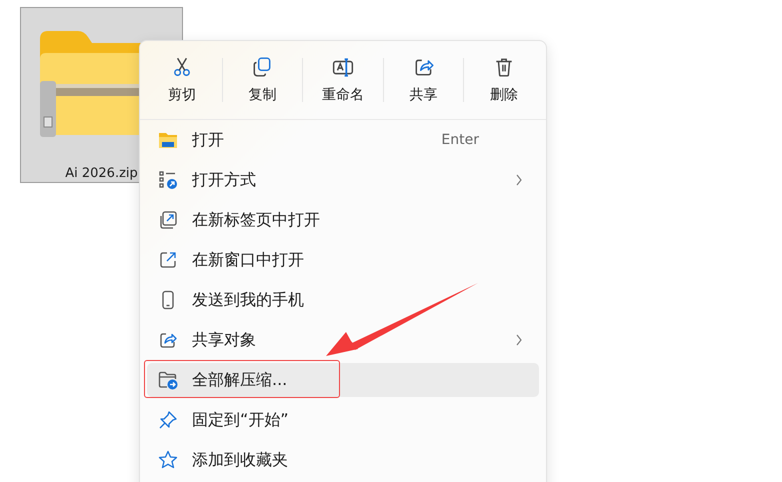 This screenshot has width=782, height=482. Describe the element at coordinates (343, 300) in the screenshot. I see `menu-item: 发送到我的手机` at that location.